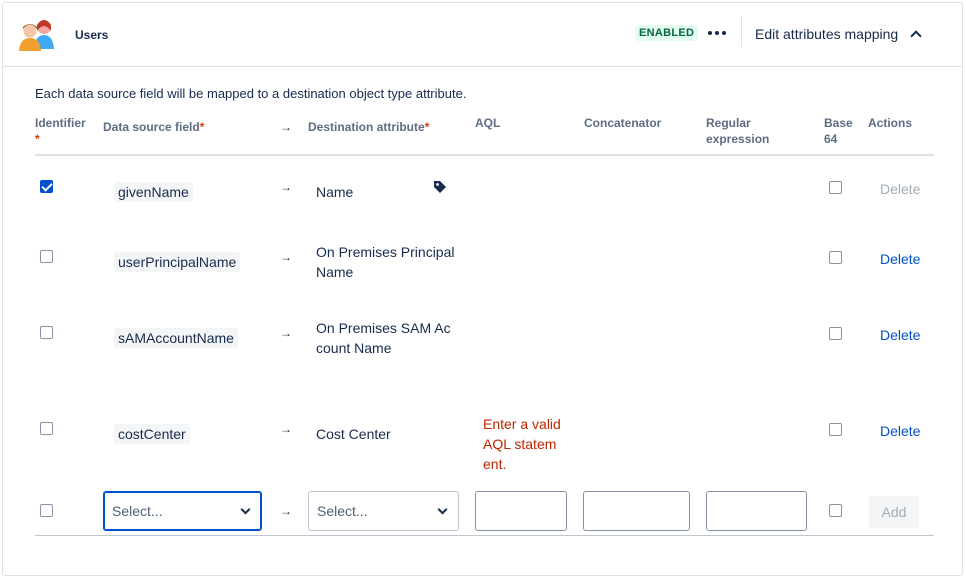 Image resolution: width=966 pixels, height=579 pixels. What do you see at coordinates (153, 192) in the screenshot?
I see `data-source-field-tag: givenName` at bounding box center [153, 192].